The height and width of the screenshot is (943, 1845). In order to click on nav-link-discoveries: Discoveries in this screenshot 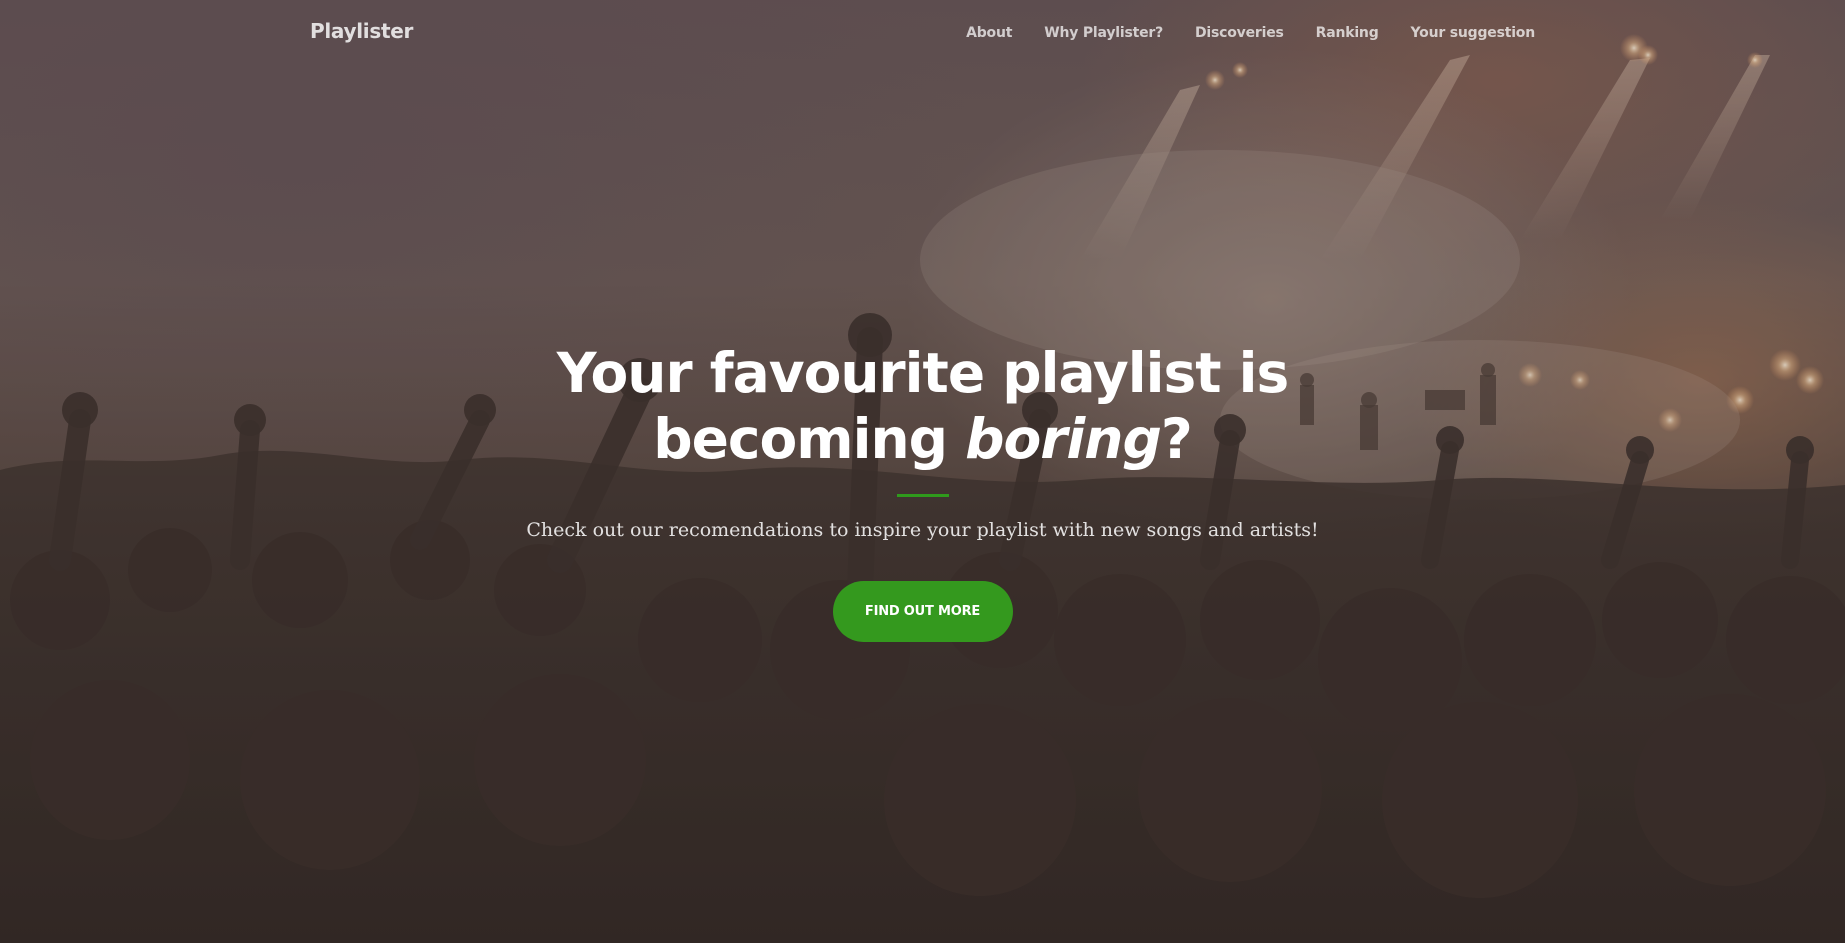, I will do `click(1239, 33)`.